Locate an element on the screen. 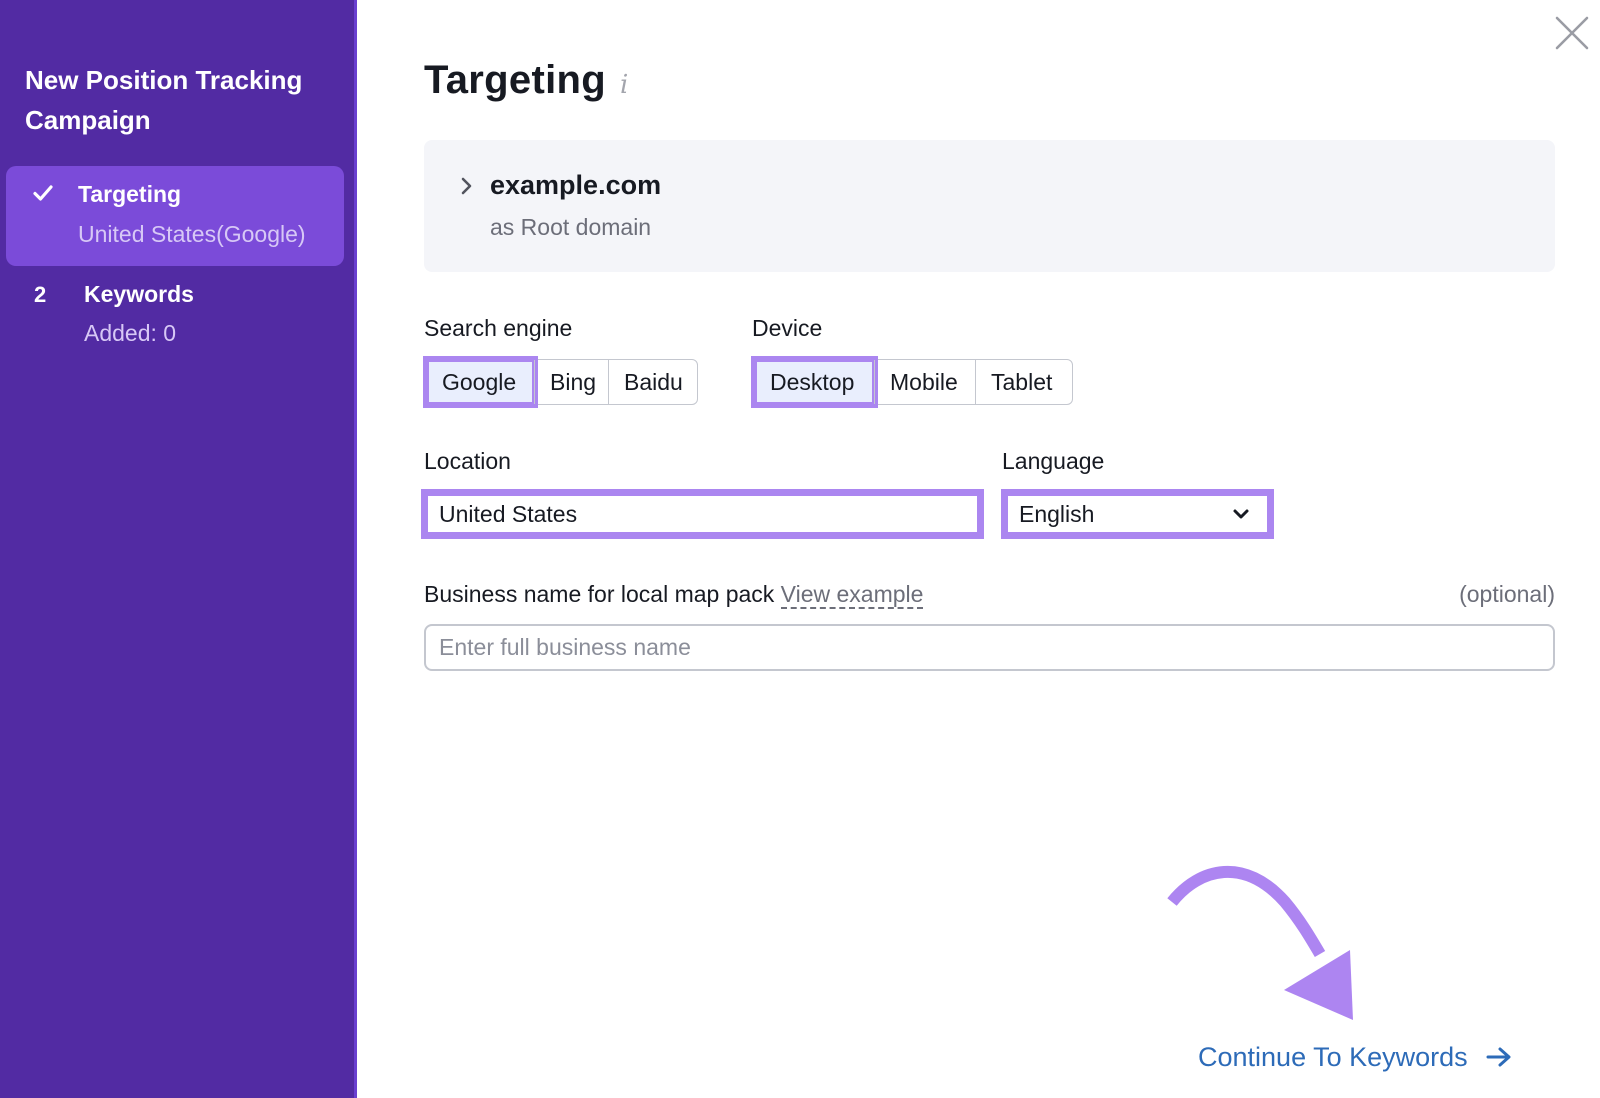  language-dropdown: English is located at coordinates (1137, 514).